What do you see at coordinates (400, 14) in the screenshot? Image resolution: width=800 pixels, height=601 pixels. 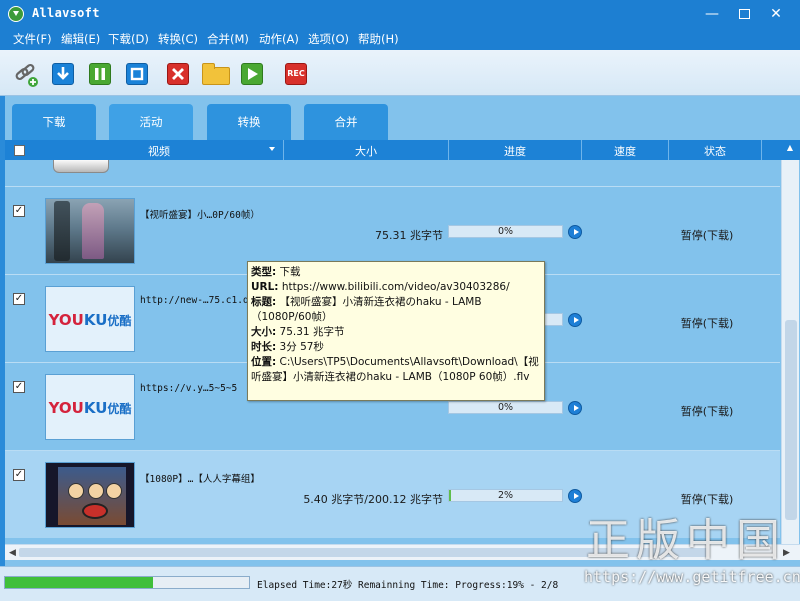 I see `title-bar: Allavsoft — ✕` at bounding box center [400, 14].